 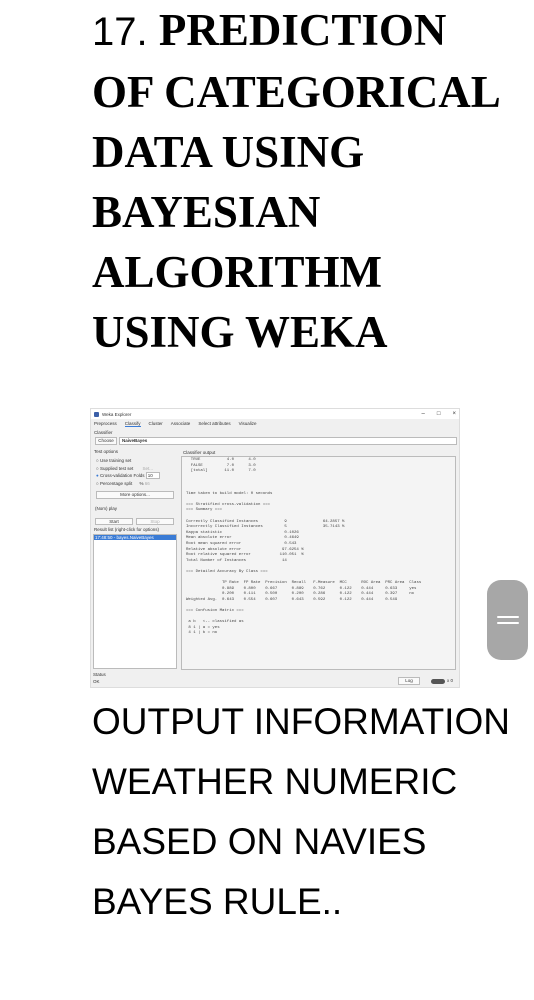 What do you see at coordinates (155, 521) in the screenshot?
I see `stop-button: Stop` at bounding box center [155, 521].